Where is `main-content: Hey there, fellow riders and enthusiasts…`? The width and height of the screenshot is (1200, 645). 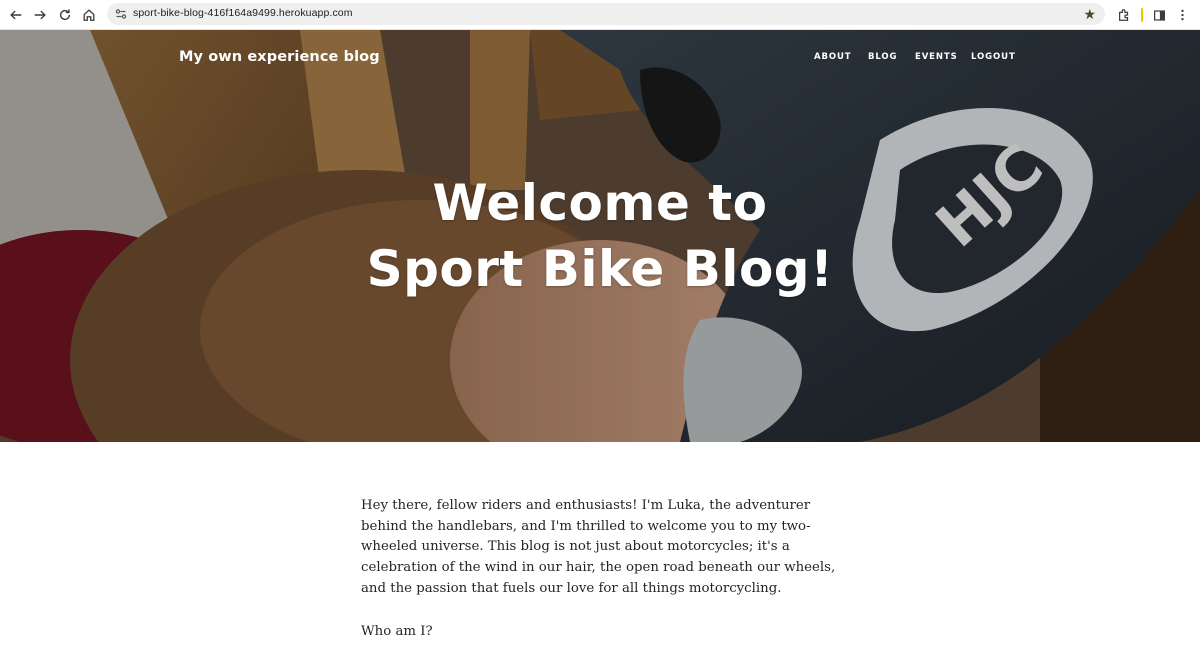 main-content: Hey there, fellow riders and enthusiasts… is located at coordinates (600, 570).